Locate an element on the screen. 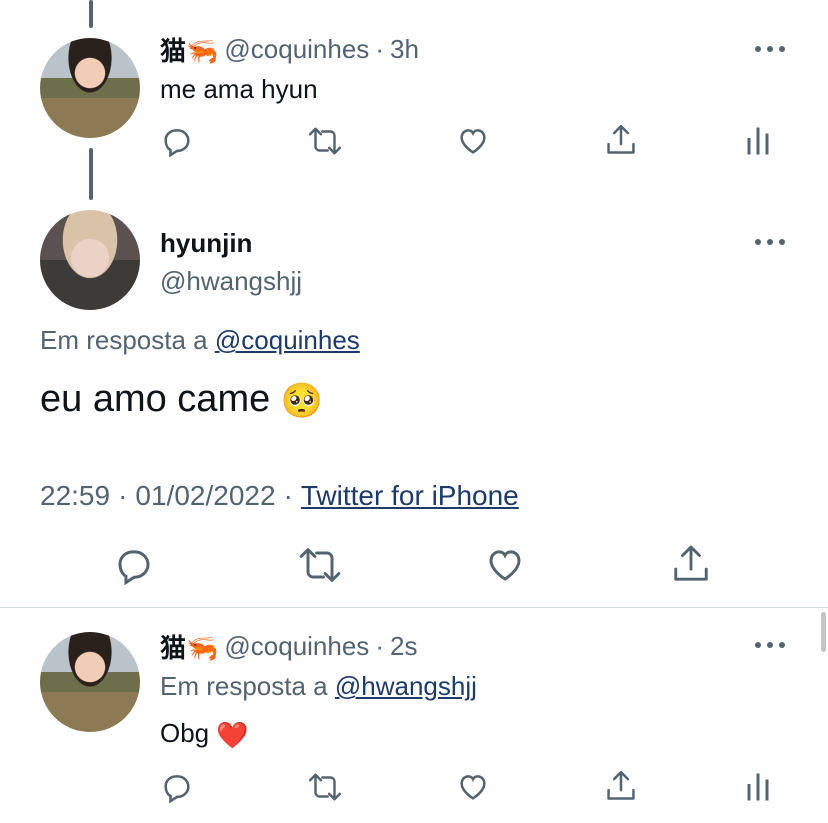  tweet-text: Obg ❤️ is located at coordinates (204, 734).